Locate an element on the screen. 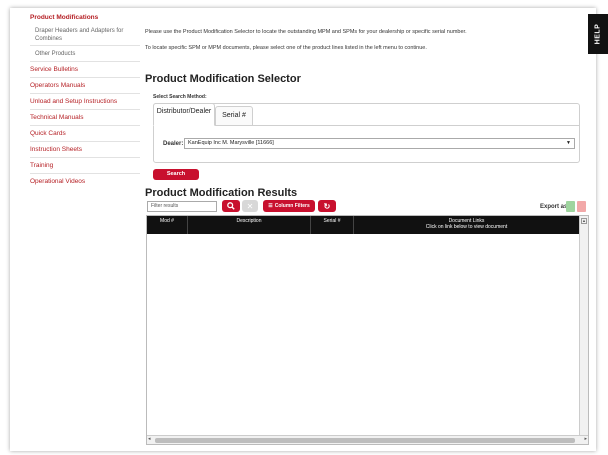 Image resolution: width=608 pixels, height=455 pixels. clear-filter-button: ✕ is located at coordinates (250, 206).